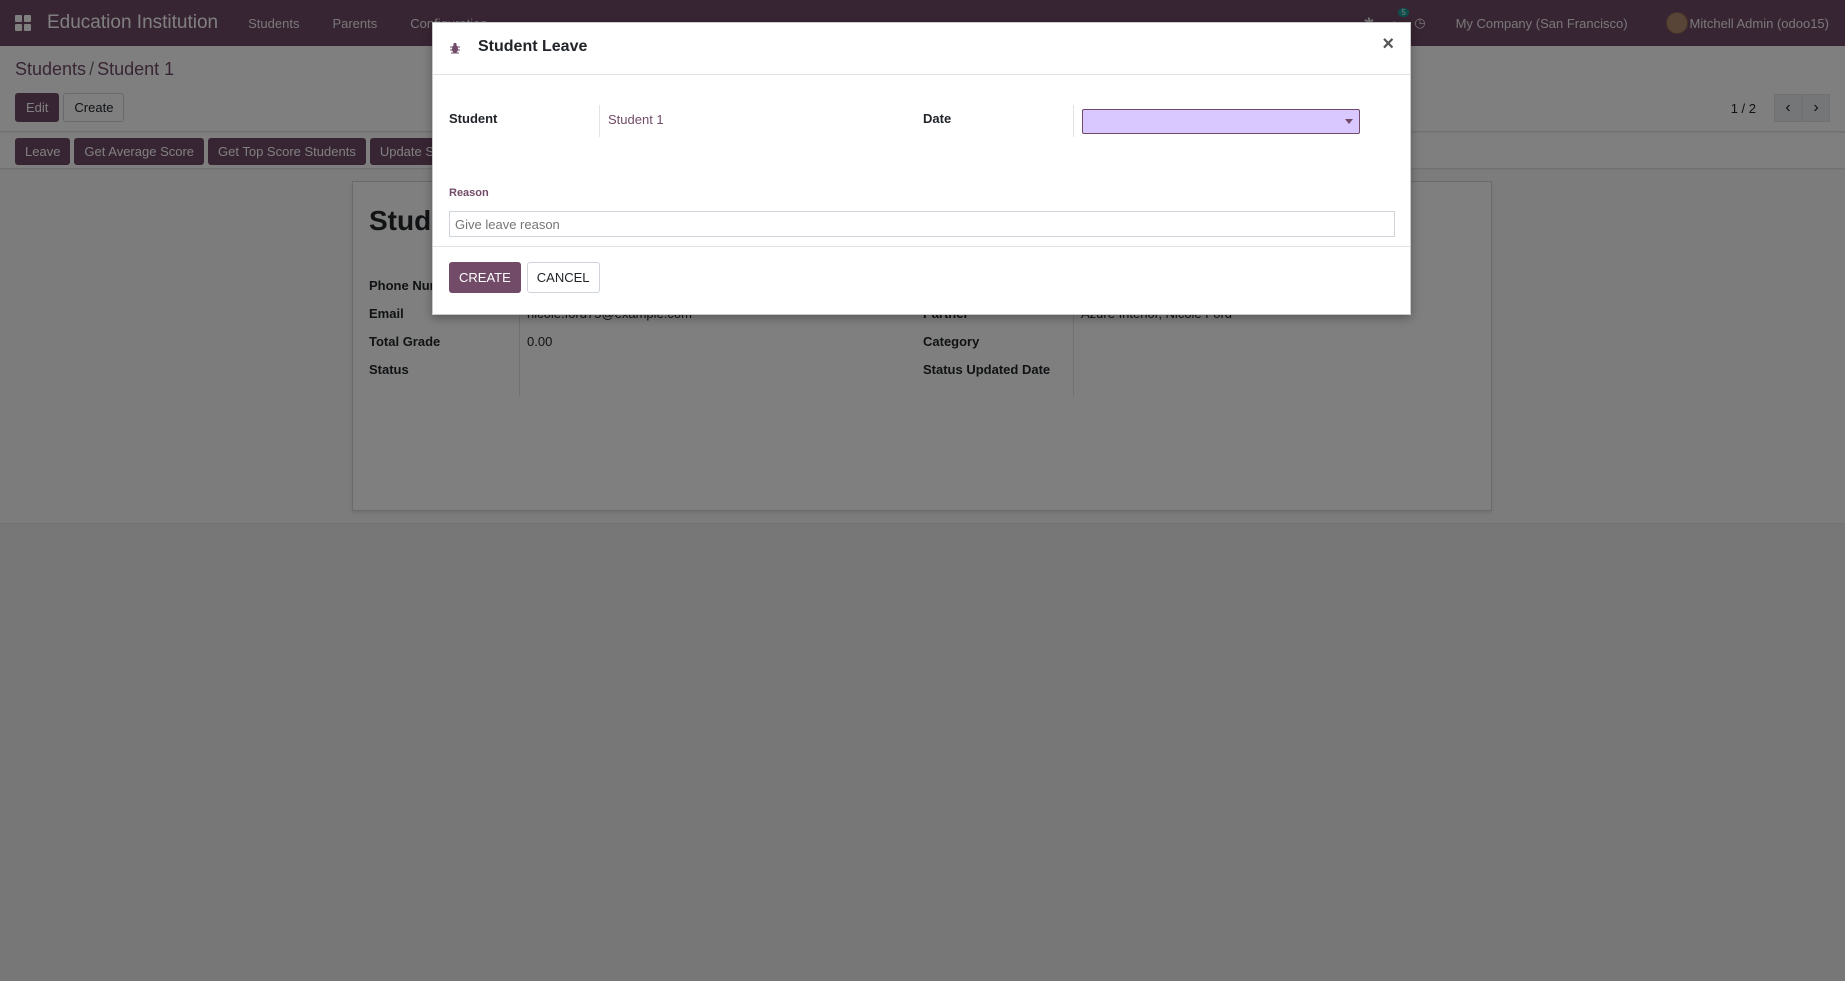  What do you see at coordinates (1221, 121) in the screenshot?
I see `date-field` at bounding box center [1221, 121].